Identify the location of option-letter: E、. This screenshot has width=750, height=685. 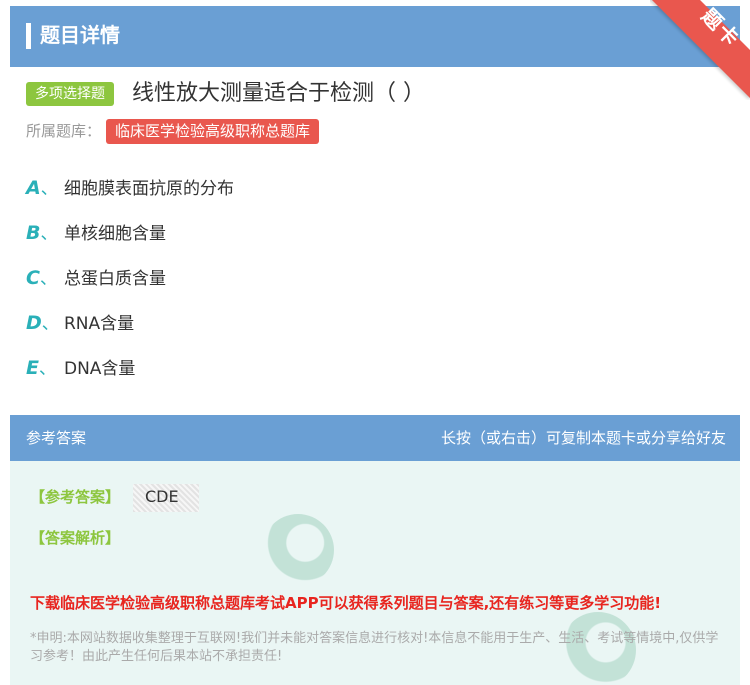
(41, 368).